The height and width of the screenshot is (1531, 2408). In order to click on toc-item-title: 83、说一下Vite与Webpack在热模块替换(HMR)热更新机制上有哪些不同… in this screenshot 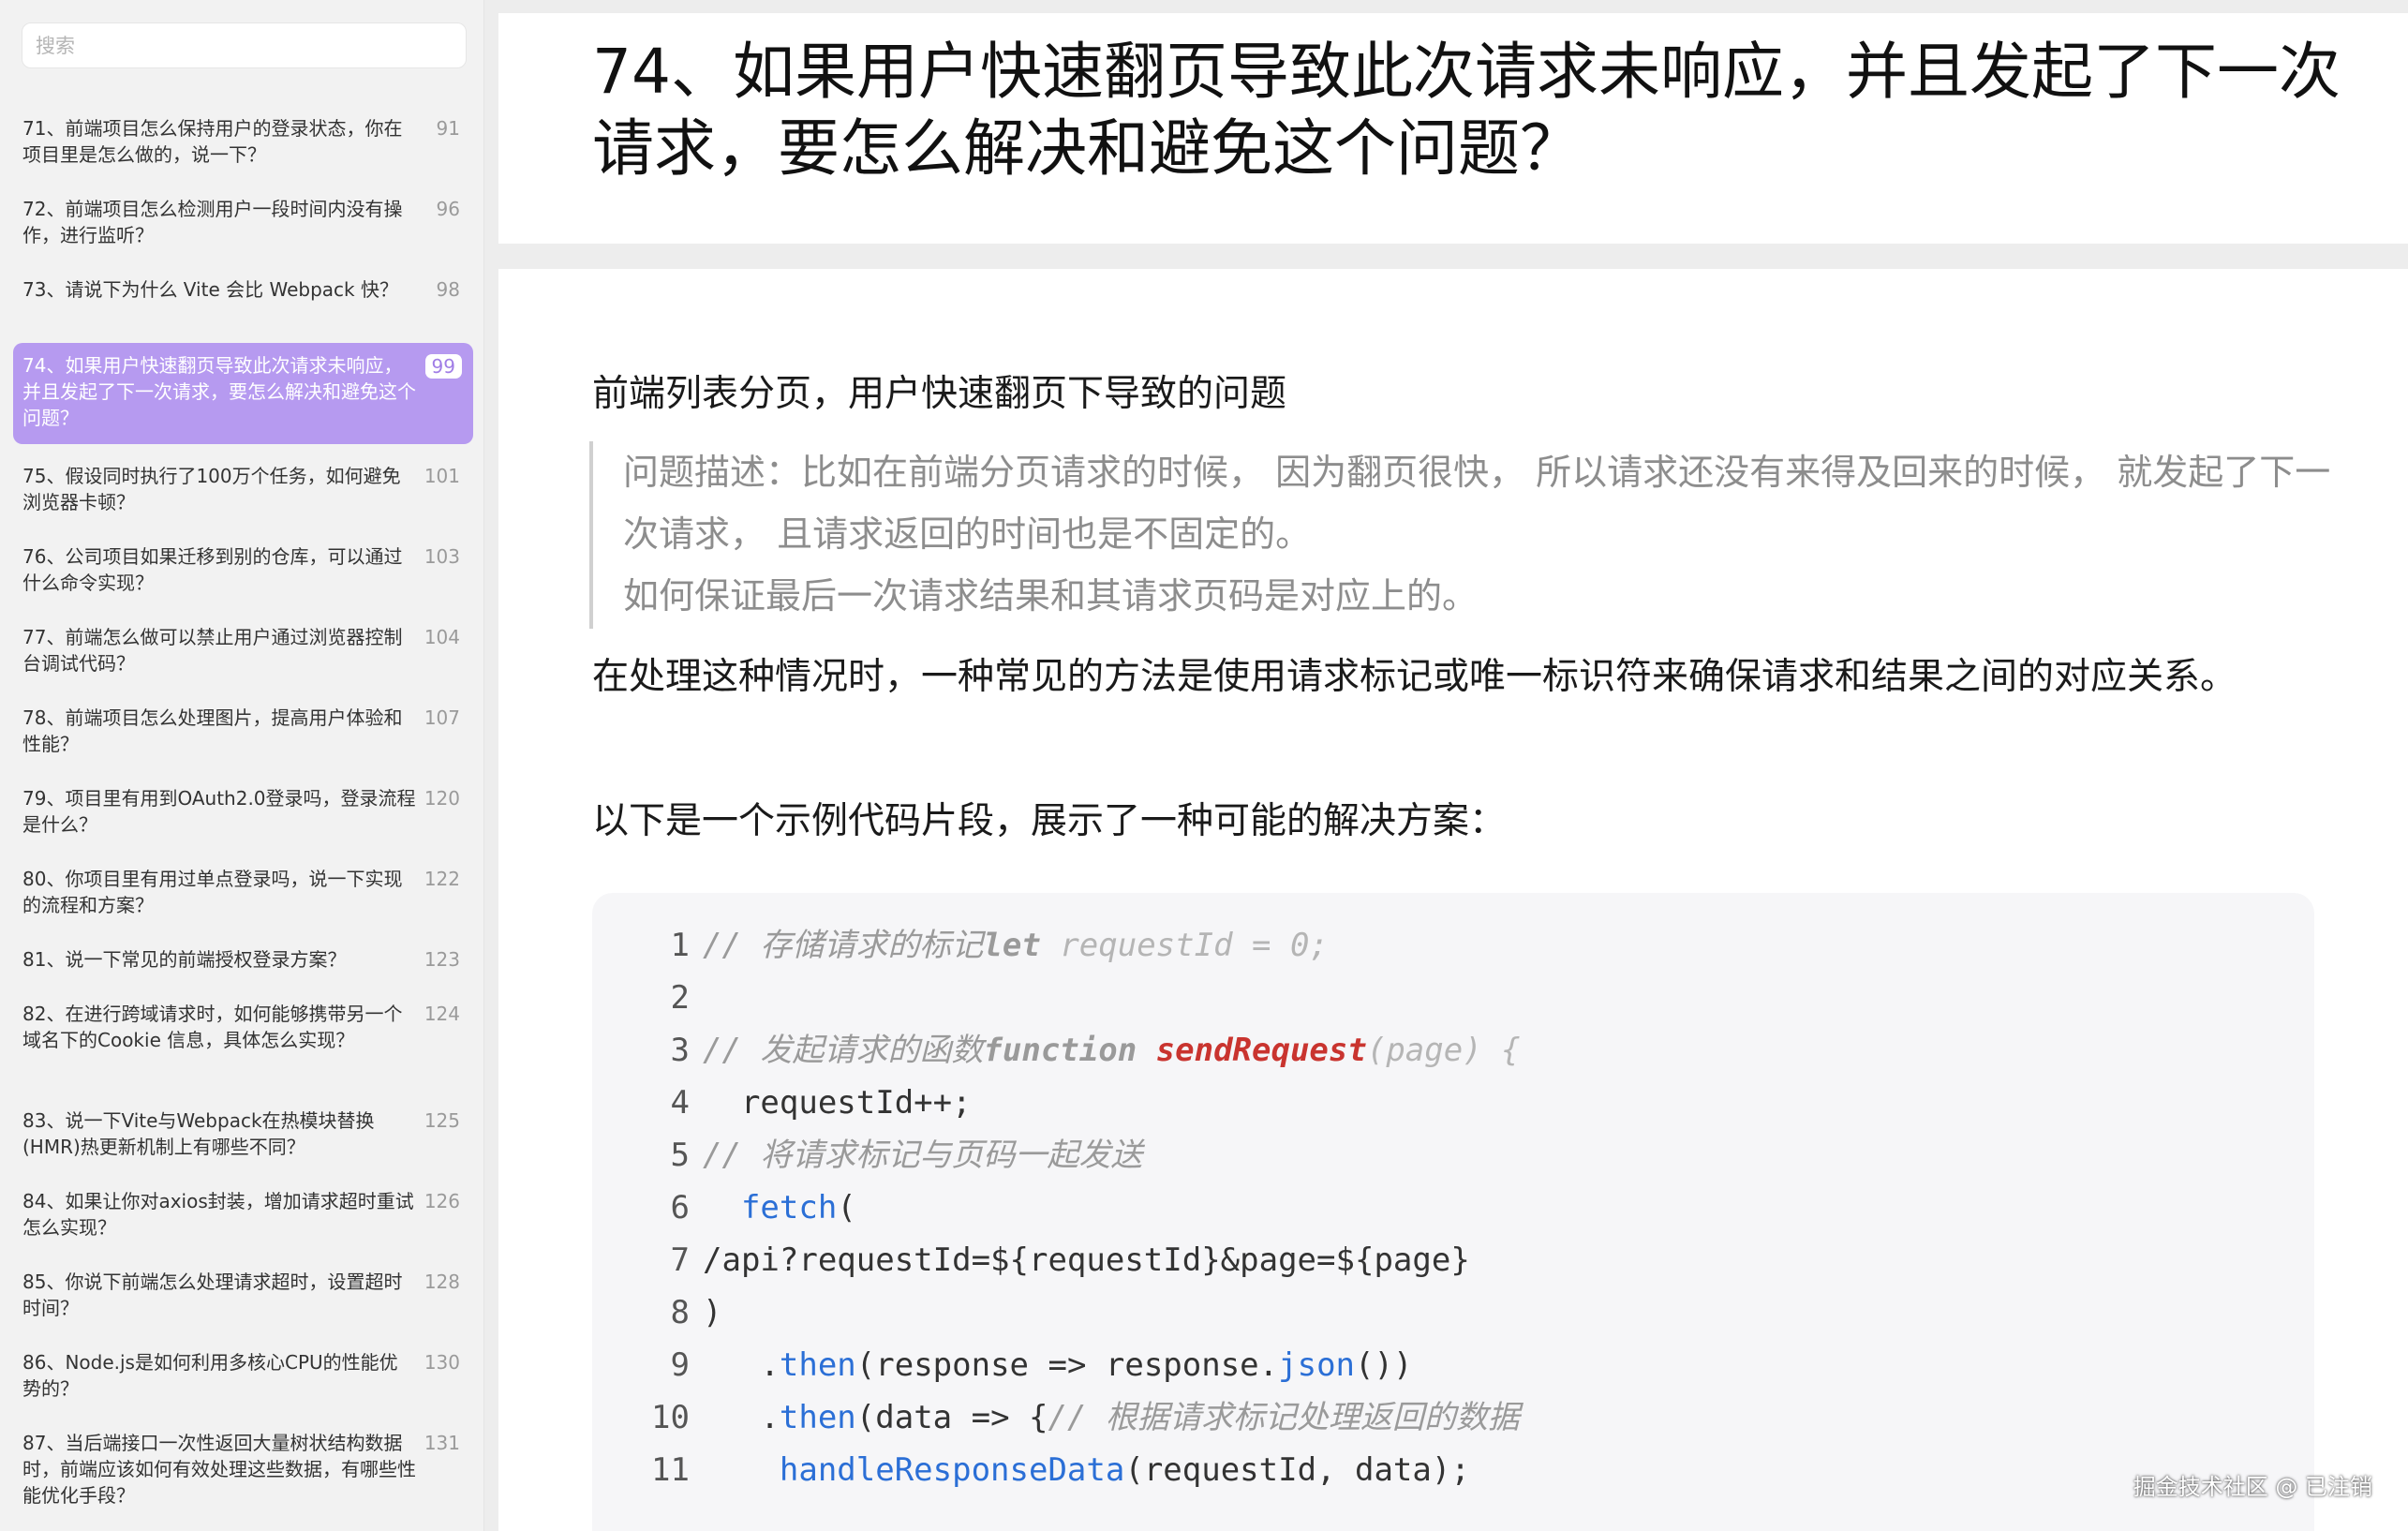, I will do `click(198, 1133)`.